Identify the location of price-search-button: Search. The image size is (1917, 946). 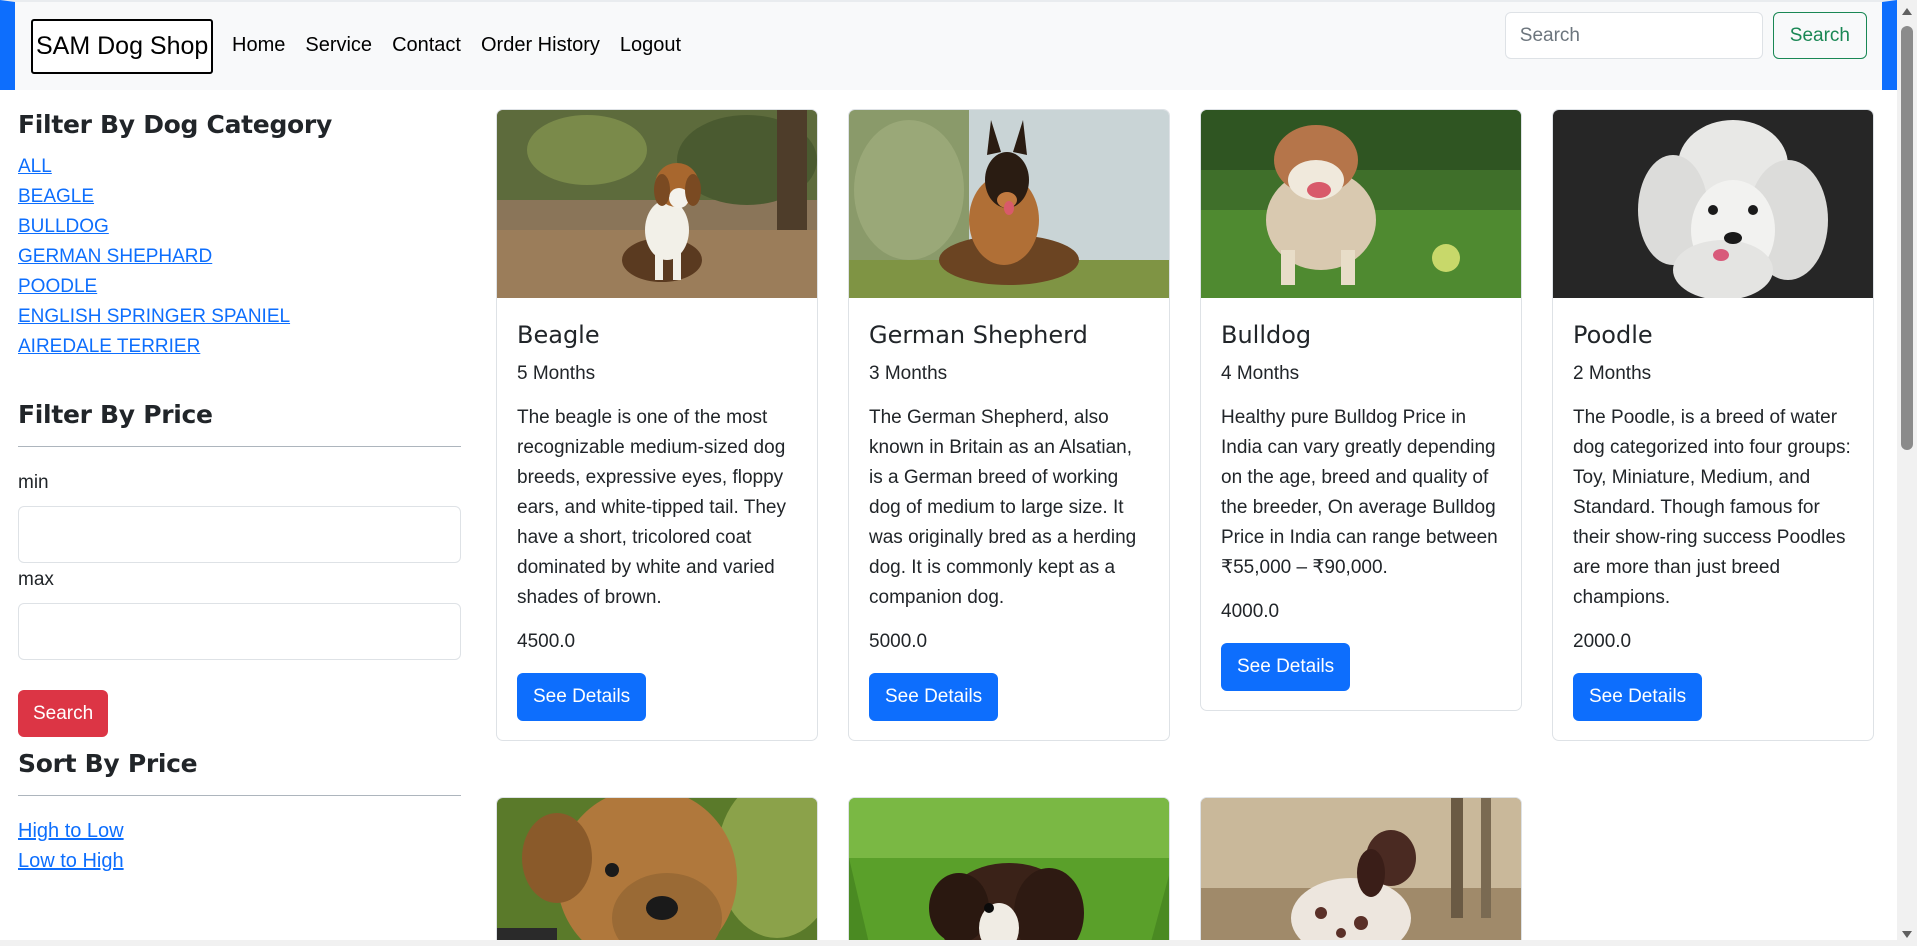
(63, 713).